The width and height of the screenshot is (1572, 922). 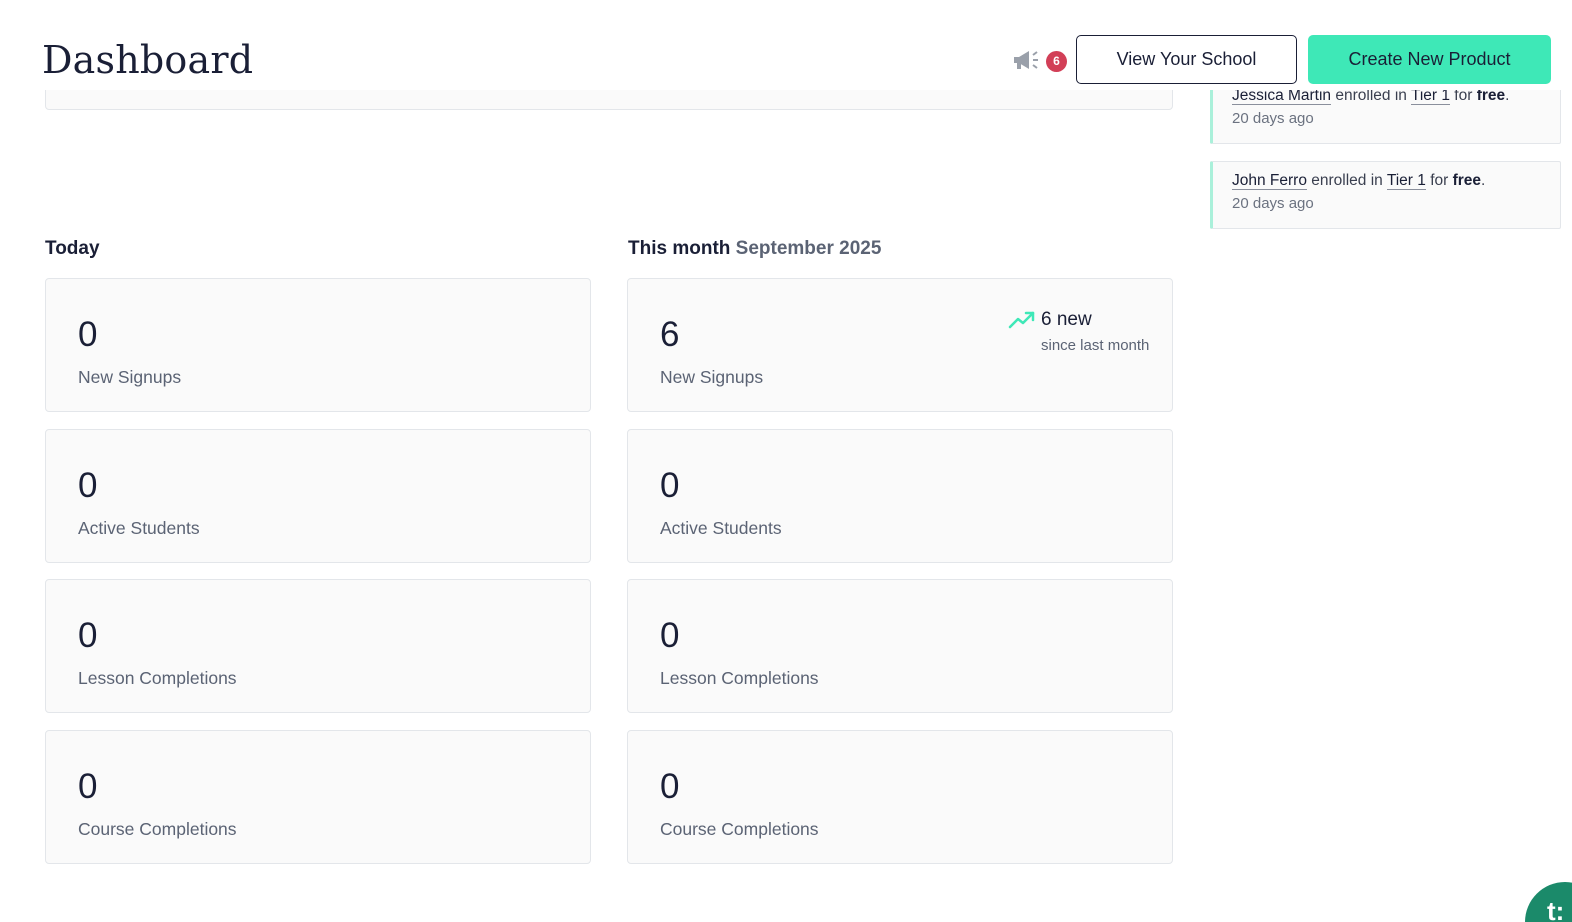 I want to click on trend-value: 6 new, so click(x=1066, y=319).